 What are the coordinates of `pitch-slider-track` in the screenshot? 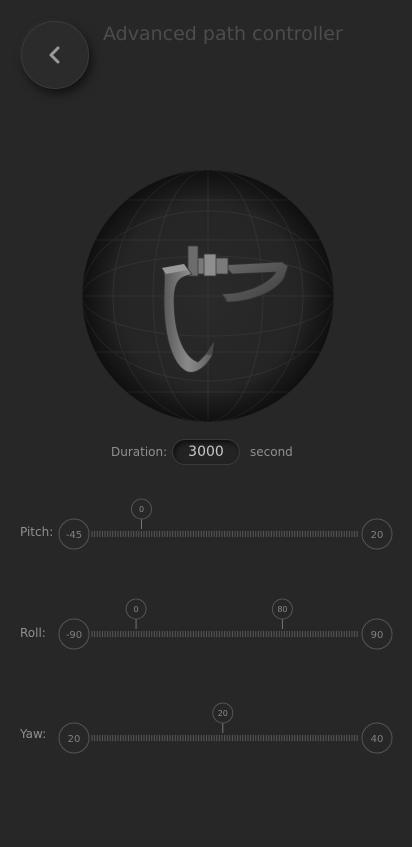 It's located at (224, 534).